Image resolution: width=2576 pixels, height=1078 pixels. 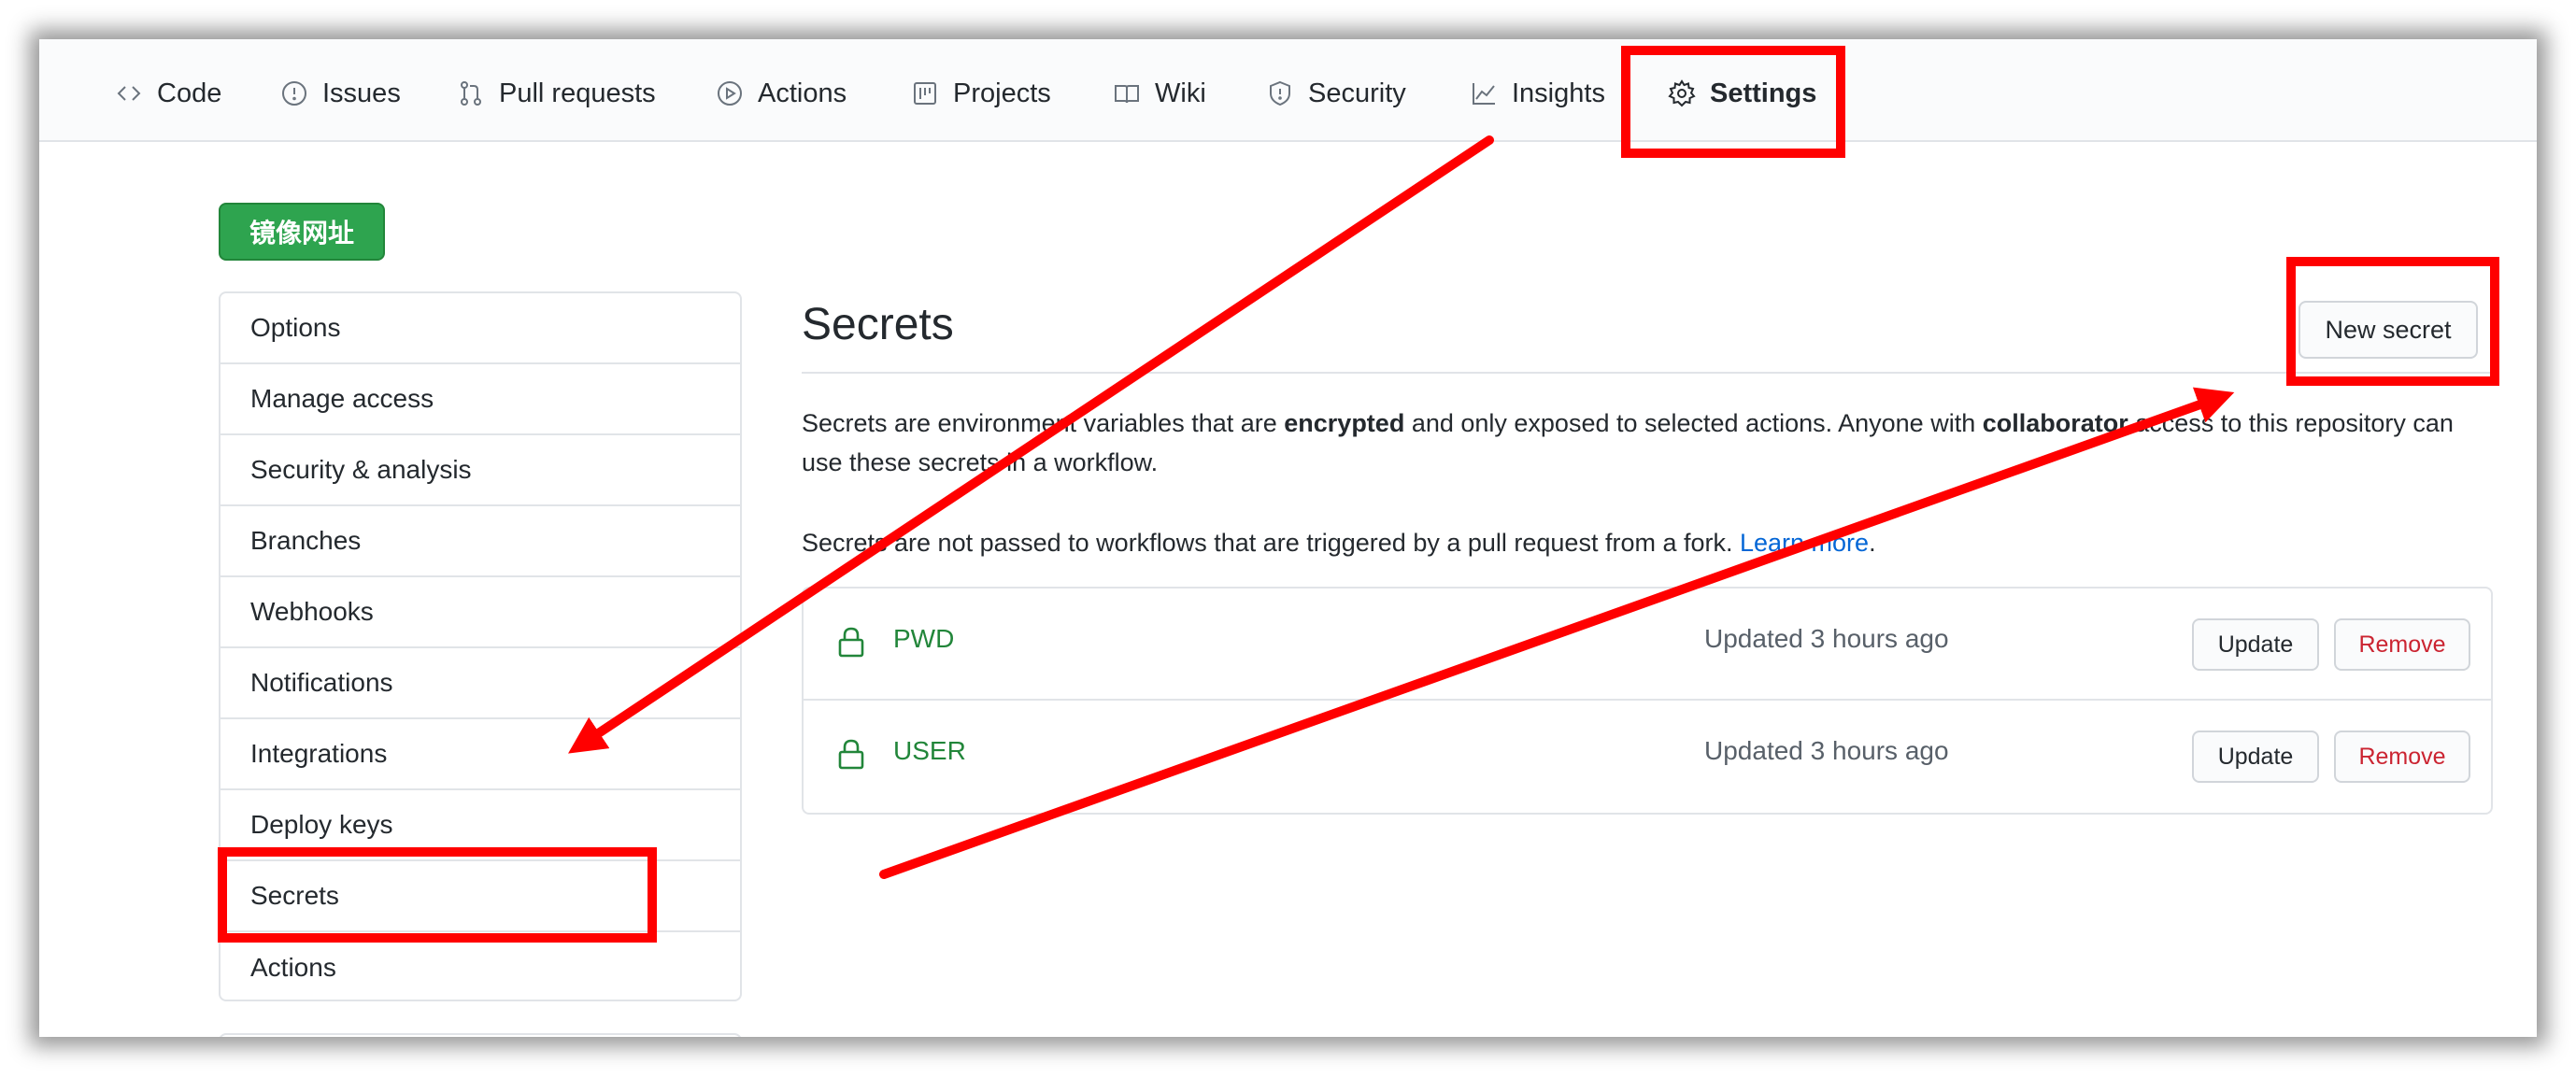 I want to click on sidebar-item-webhooks: Webhooks, so click(x=481, y=612).